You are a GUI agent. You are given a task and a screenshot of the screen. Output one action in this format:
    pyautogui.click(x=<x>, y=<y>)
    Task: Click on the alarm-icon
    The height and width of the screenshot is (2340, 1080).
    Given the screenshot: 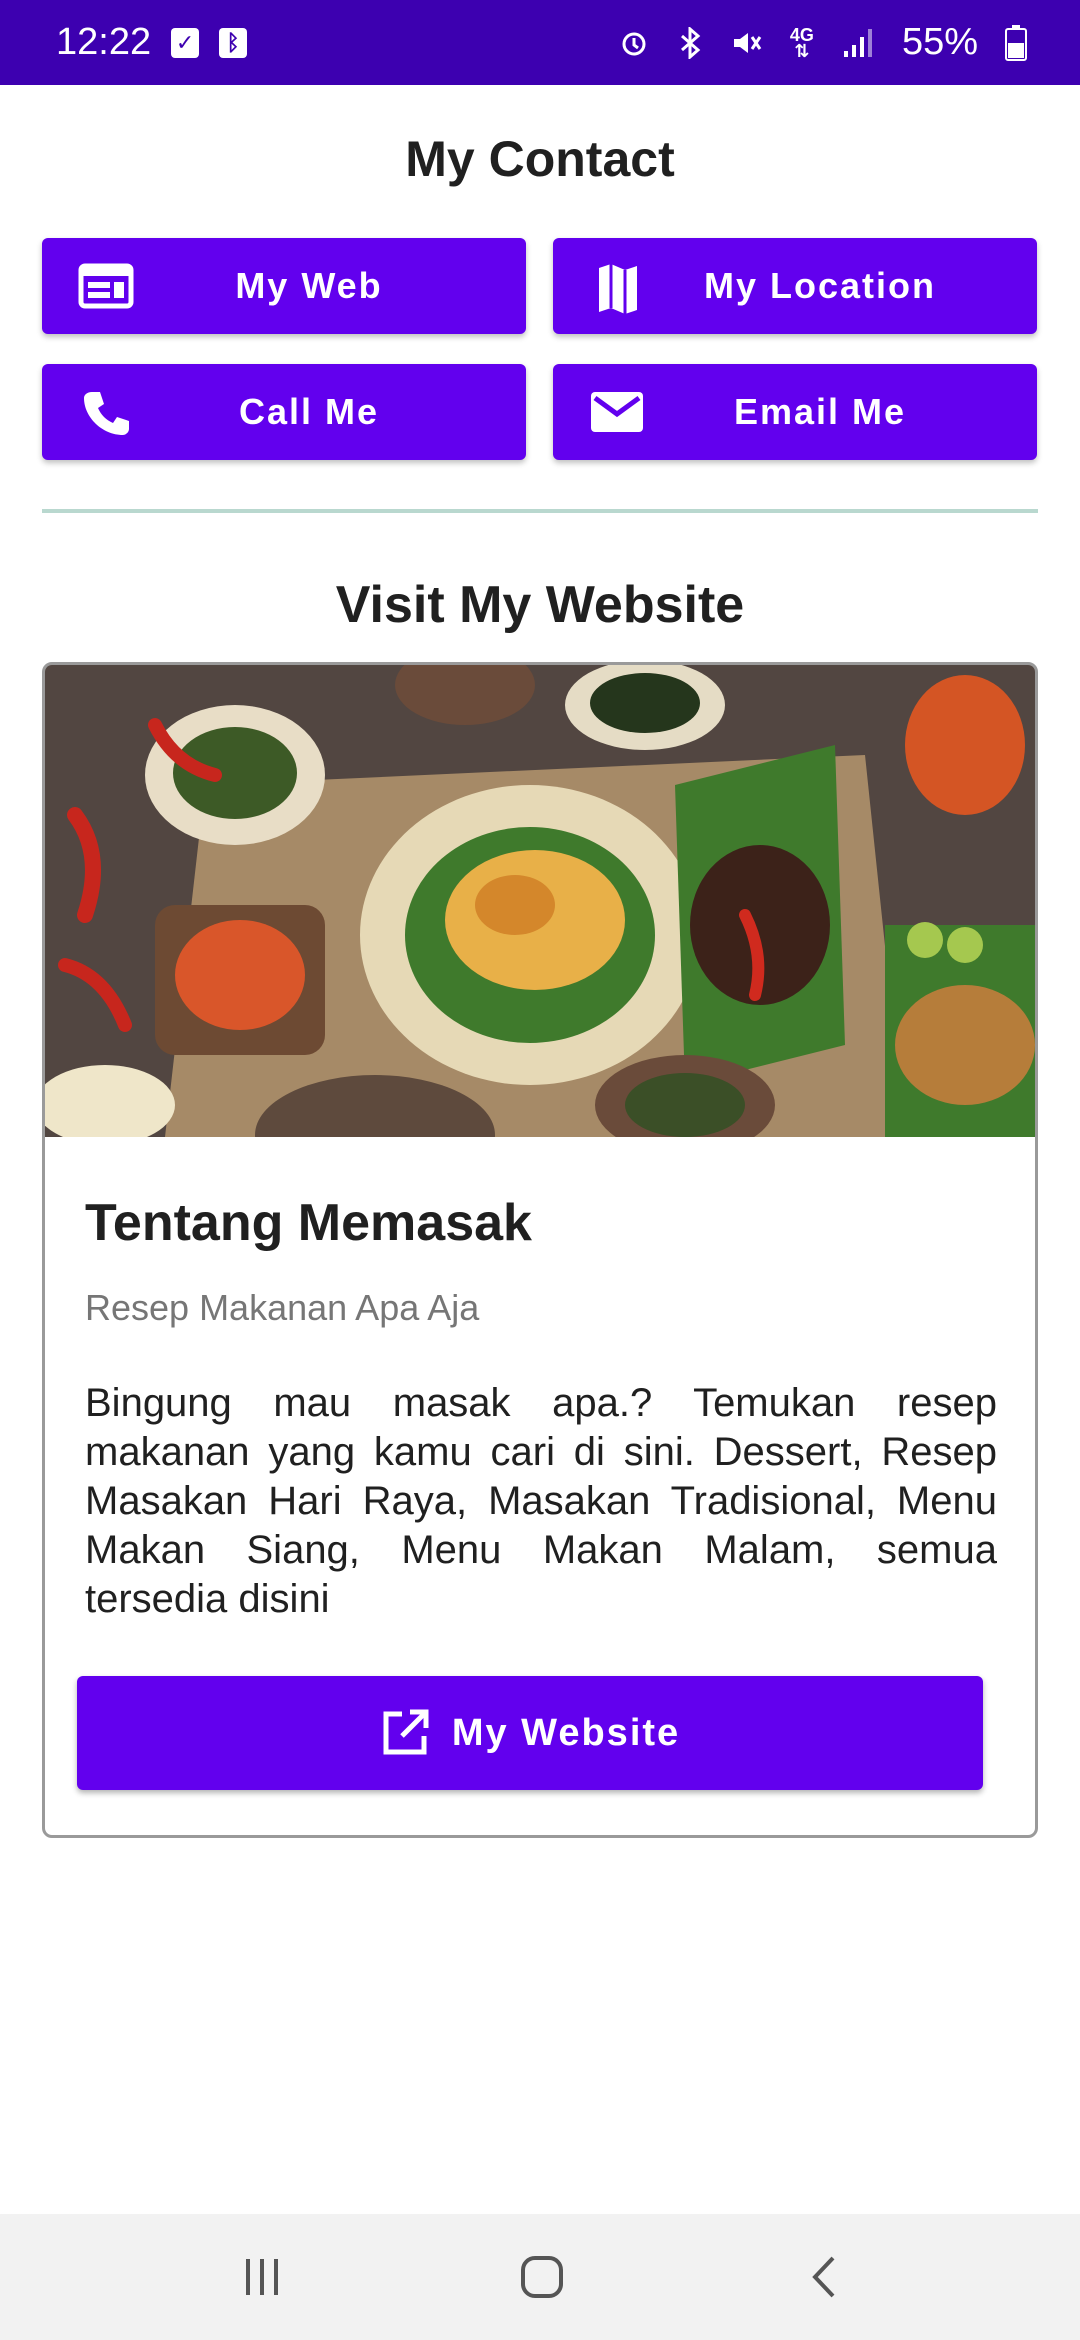 What is the action you would take?
    pyautogui.click(x=634, y=43)
    